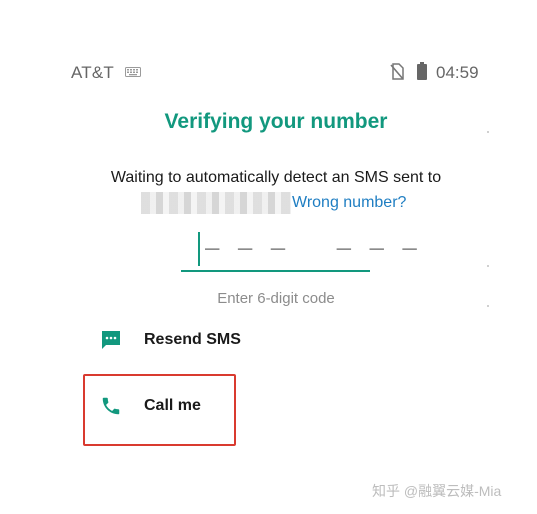 The image size is (537, 514). Describe the element at coordinates (192, 339) in the screenshot. I see `resend-sms-label: Resend SMS` at that location.